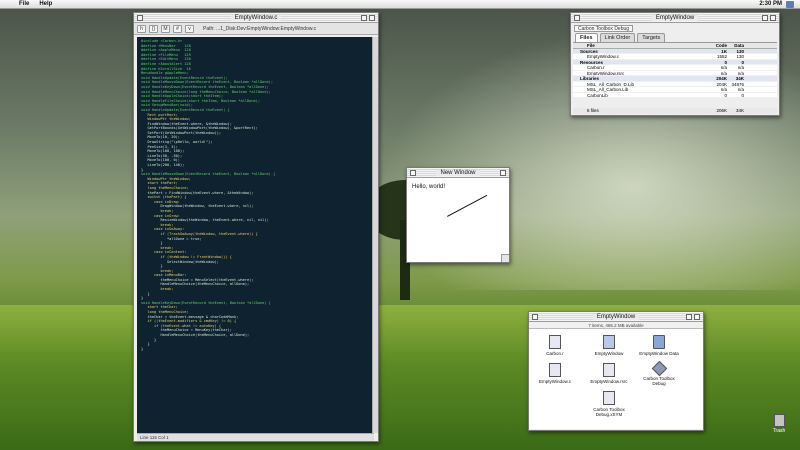  I want to click on hello-world-text: Hello, world!, so click(429, 187).